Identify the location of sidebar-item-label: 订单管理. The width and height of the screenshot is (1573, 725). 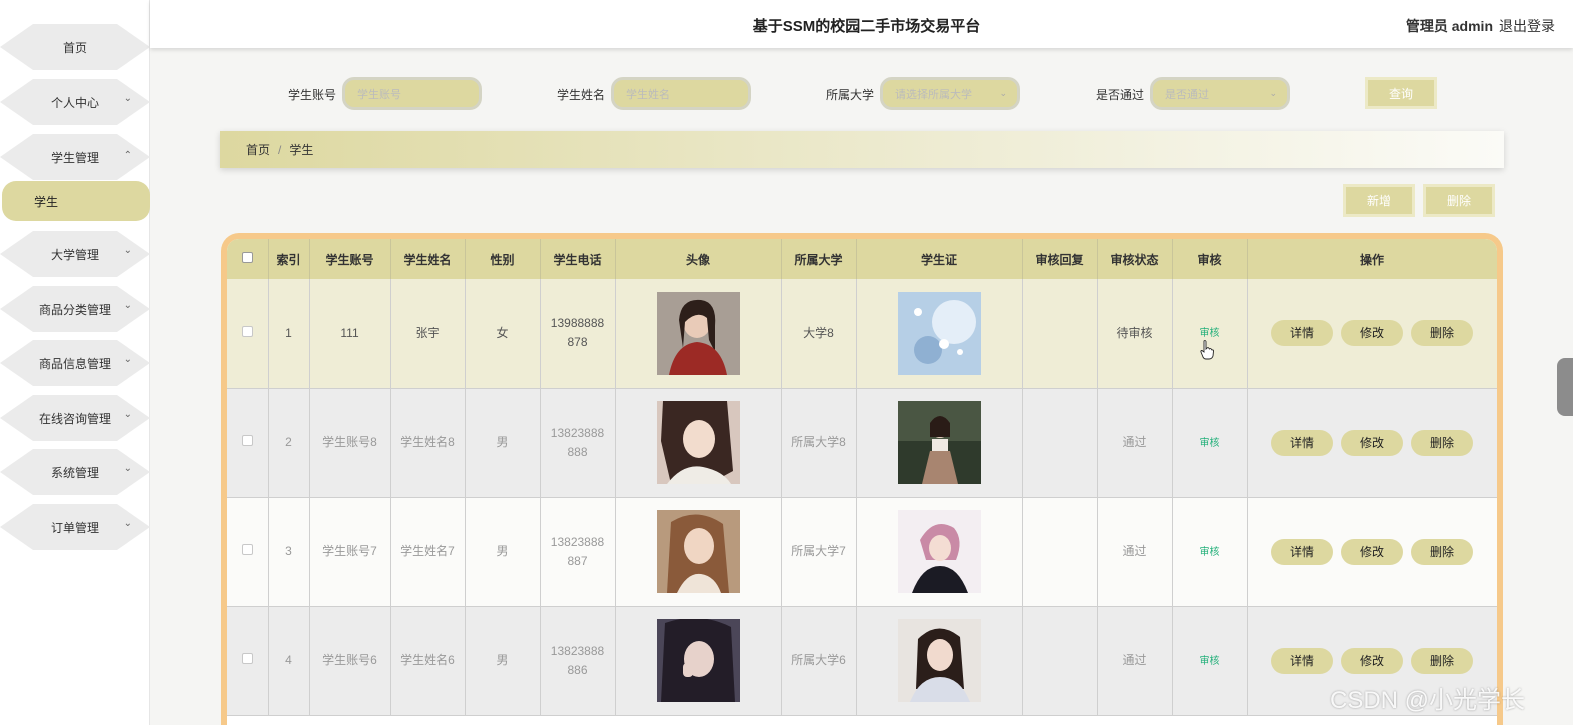
(74, 527).